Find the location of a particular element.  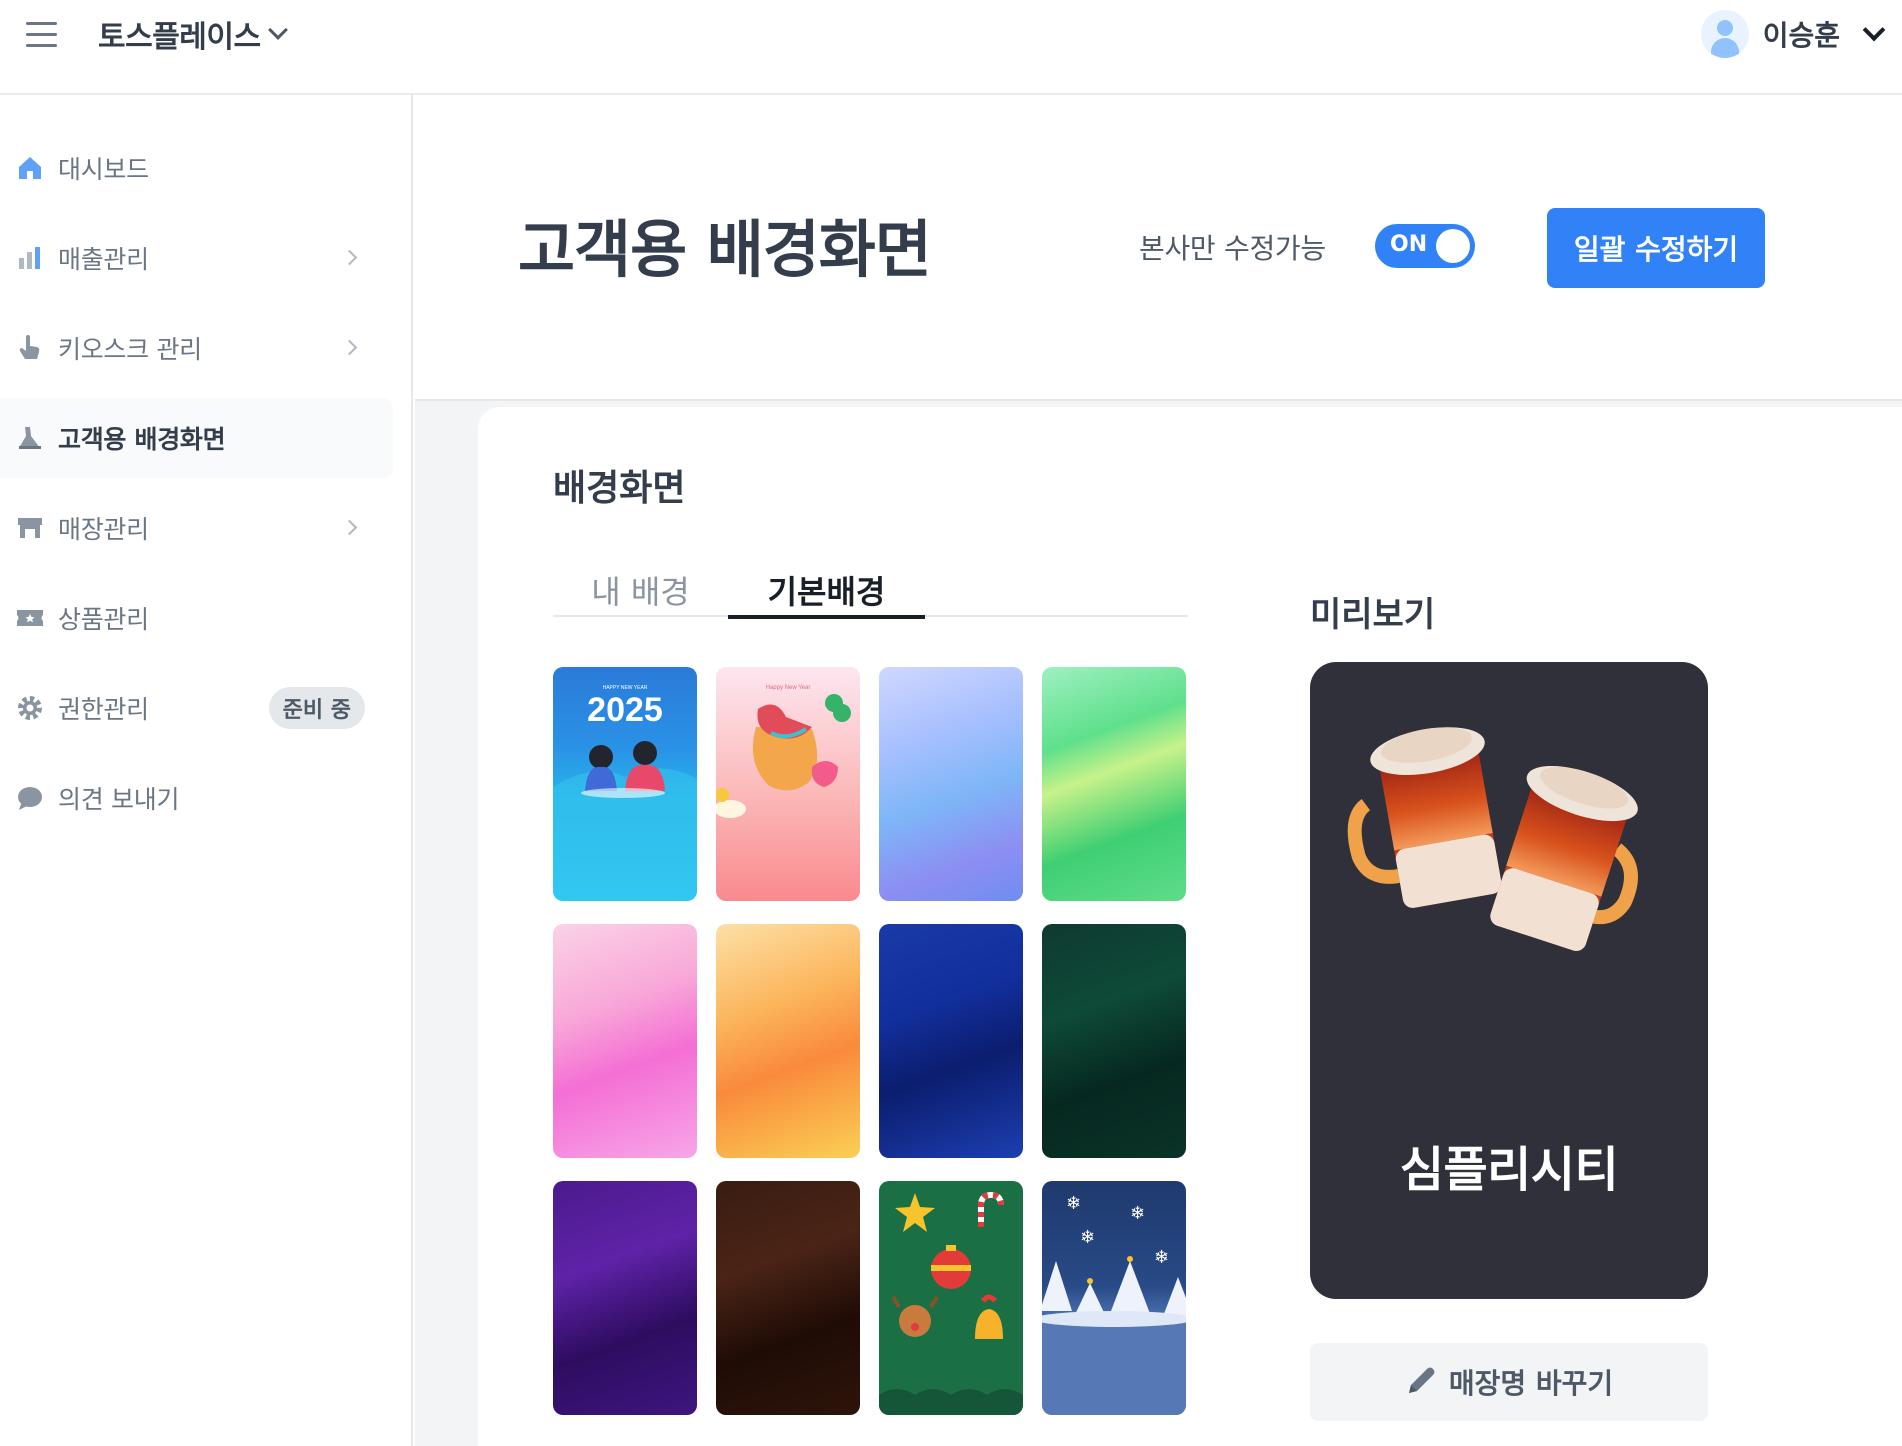

thumbnail-lucky-bag: Happy New Year is located at coordinates (788, 784).